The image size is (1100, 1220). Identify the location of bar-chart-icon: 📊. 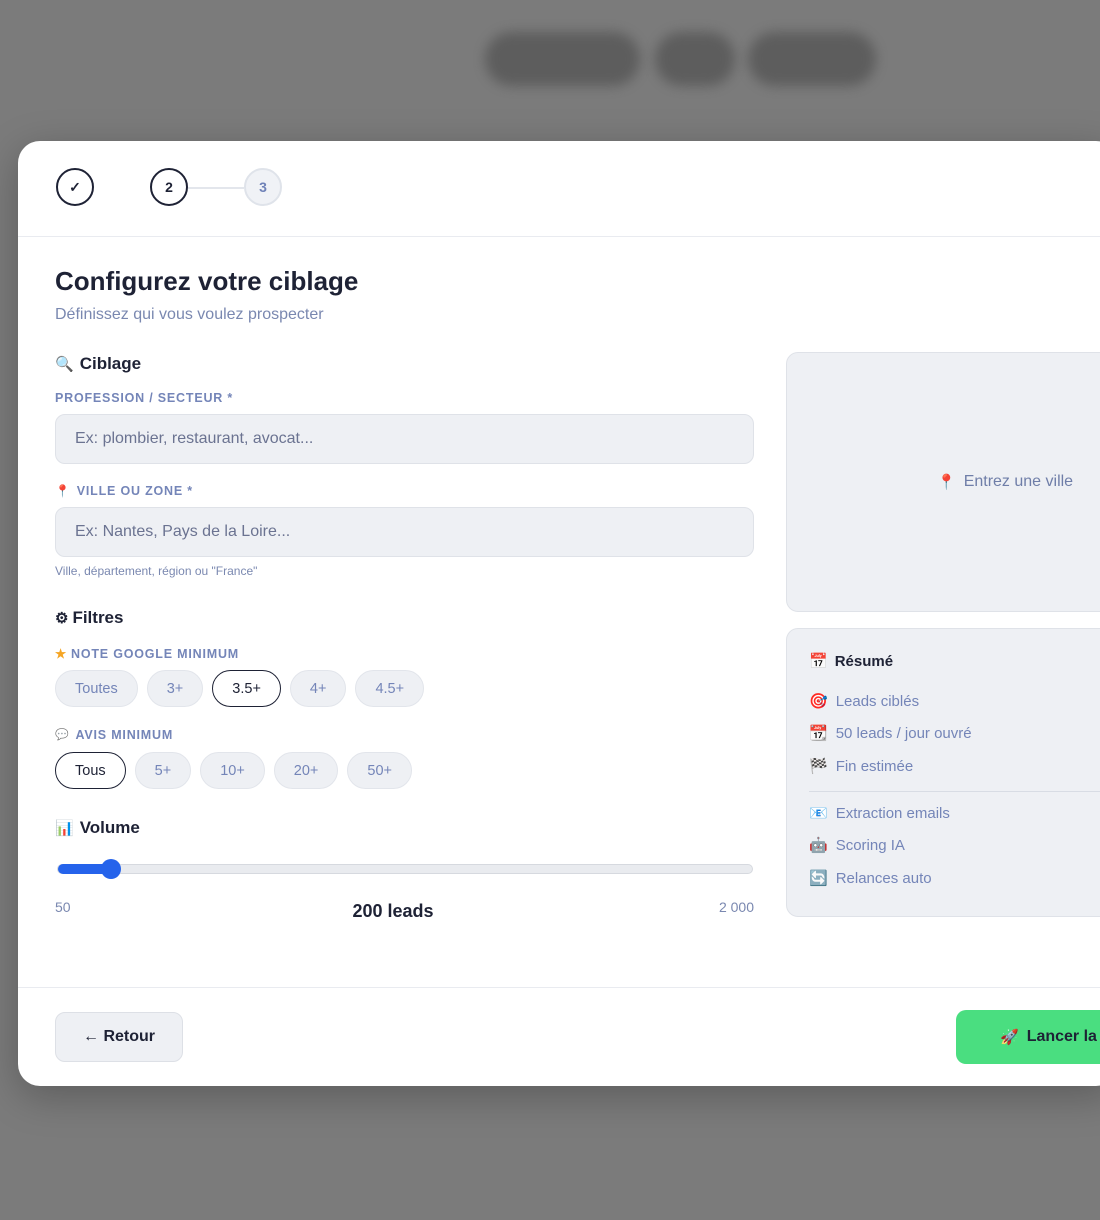
(64, 828).